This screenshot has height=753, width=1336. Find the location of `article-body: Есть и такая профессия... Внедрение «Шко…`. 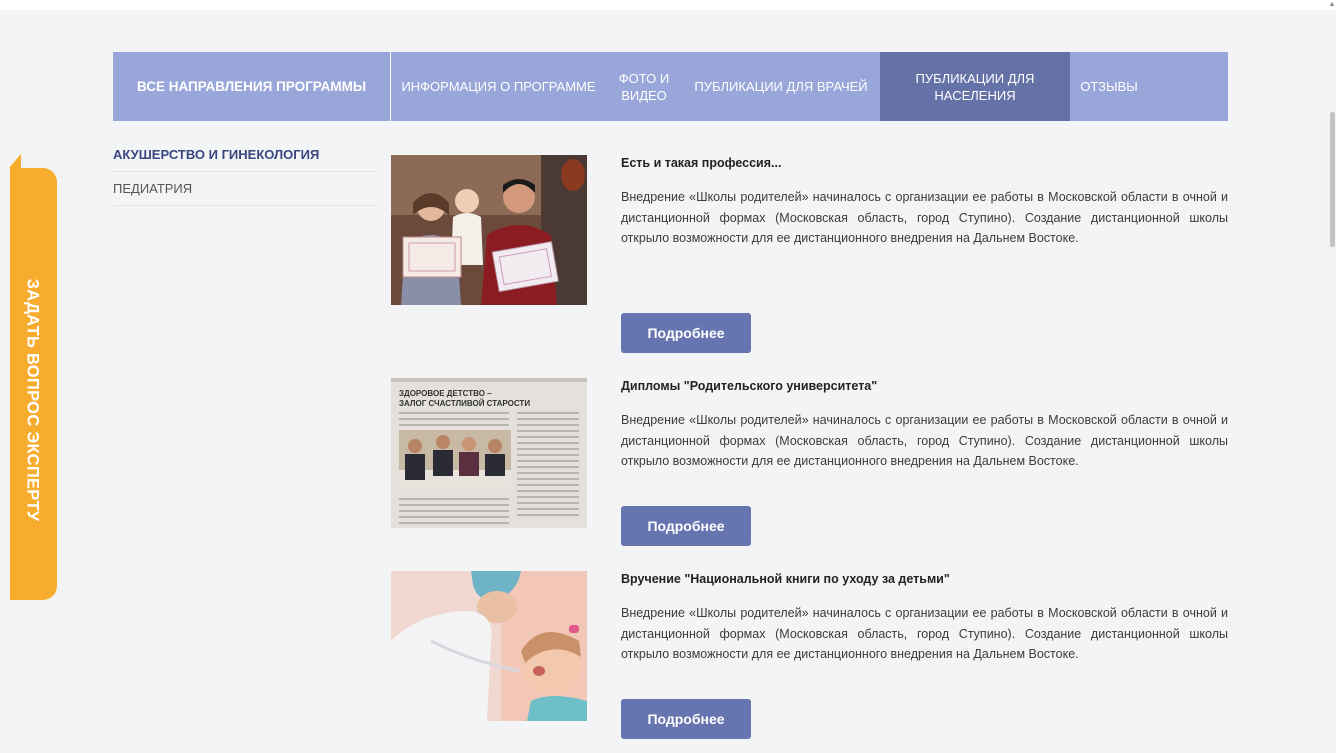

article-body: Есть и такая профессия... Внедрение «Шко… is located at coordinates (924, 202).